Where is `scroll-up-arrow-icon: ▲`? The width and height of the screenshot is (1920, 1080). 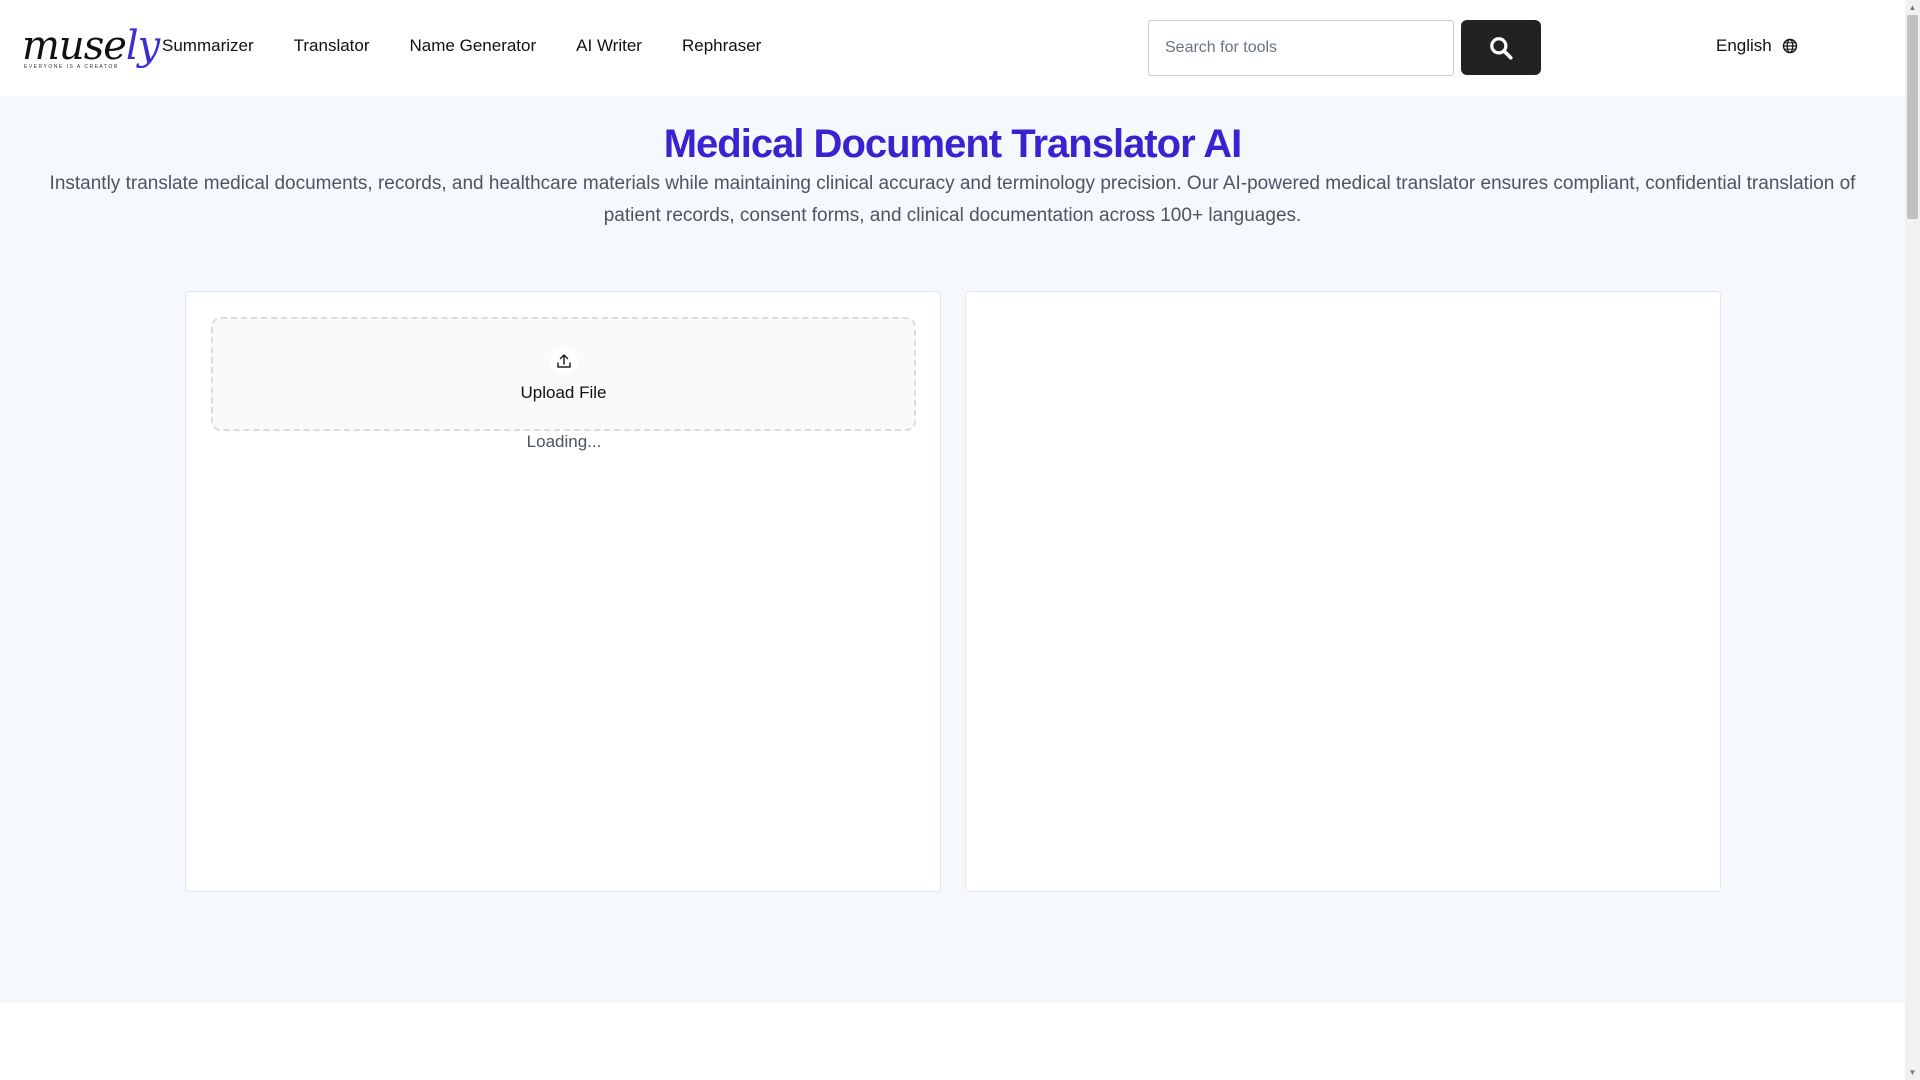
scroll-up-arrow-icon: ▲ is located at coordinates (1912, 7).